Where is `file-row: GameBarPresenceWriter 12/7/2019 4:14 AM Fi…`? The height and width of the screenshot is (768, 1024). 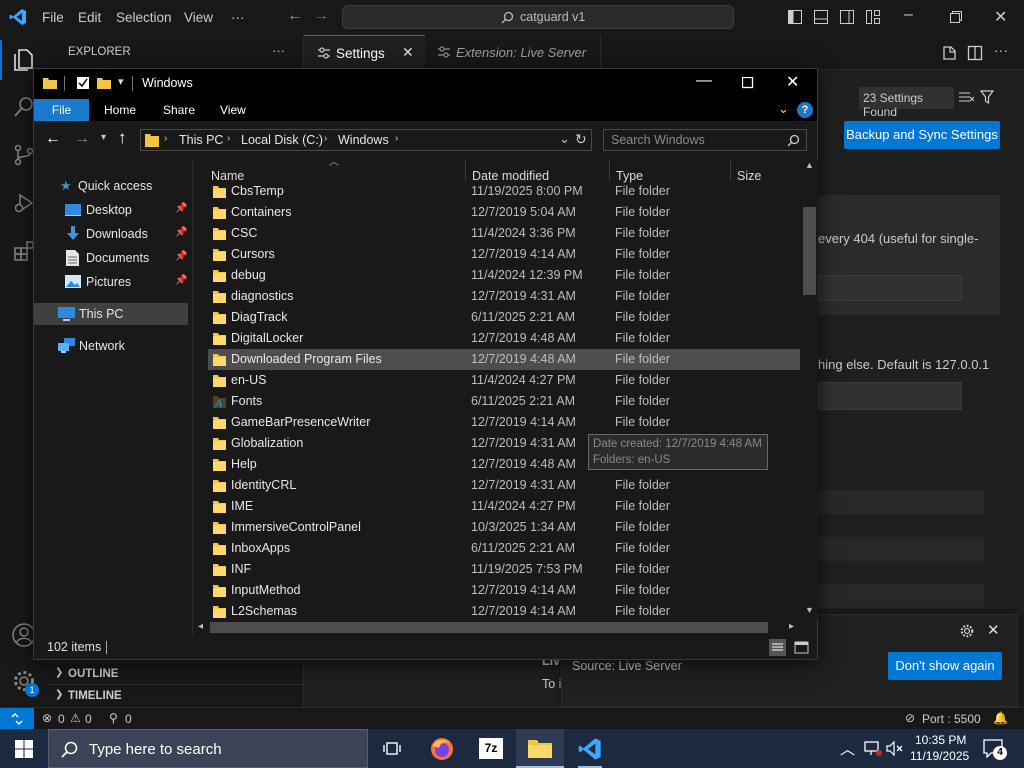 file-row: GameBarPresenceWriter 12/7/2019 4:14 AM Fi… is located at coordinates (504, 422).